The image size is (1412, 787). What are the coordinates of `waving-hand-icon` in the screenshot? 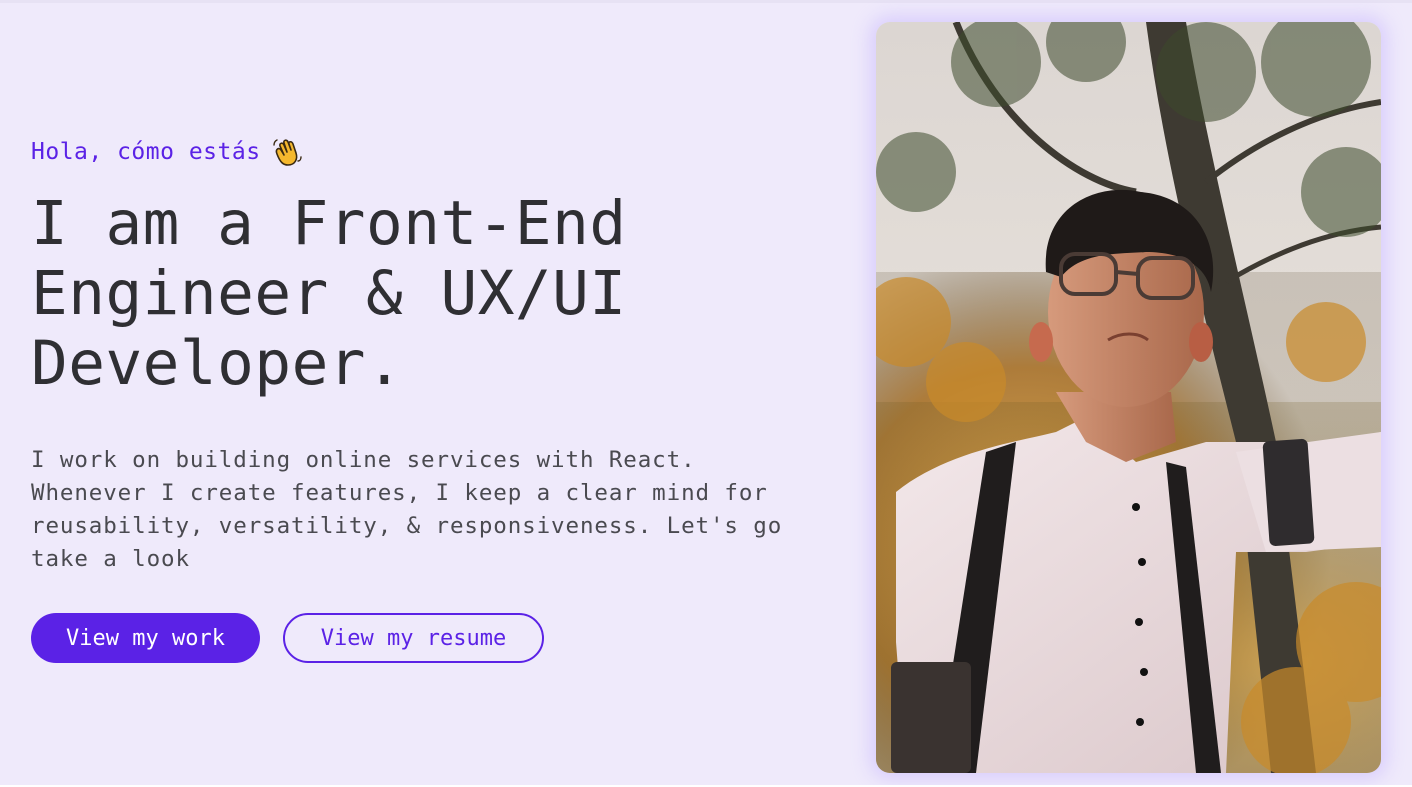 It's located at (287, 152).